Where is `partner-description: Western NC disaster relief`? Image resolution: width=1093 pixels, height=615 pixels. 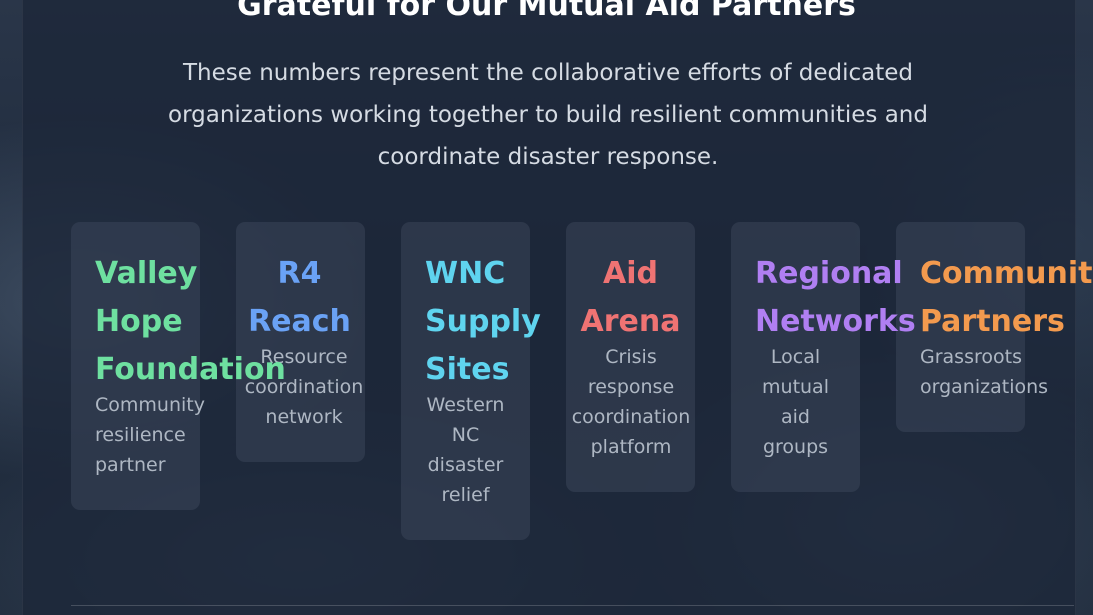 partner-description: Western NC disaster relief is located at coordinates (465, 450).